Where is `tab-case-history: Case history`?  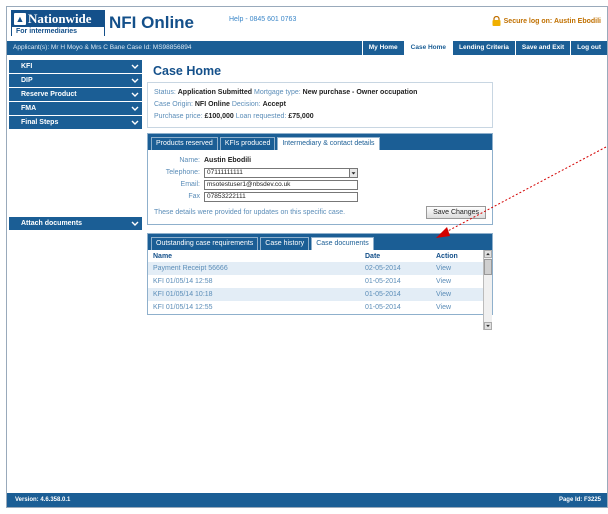 tab-case-history: Case history is located at coordinates (285, 243).